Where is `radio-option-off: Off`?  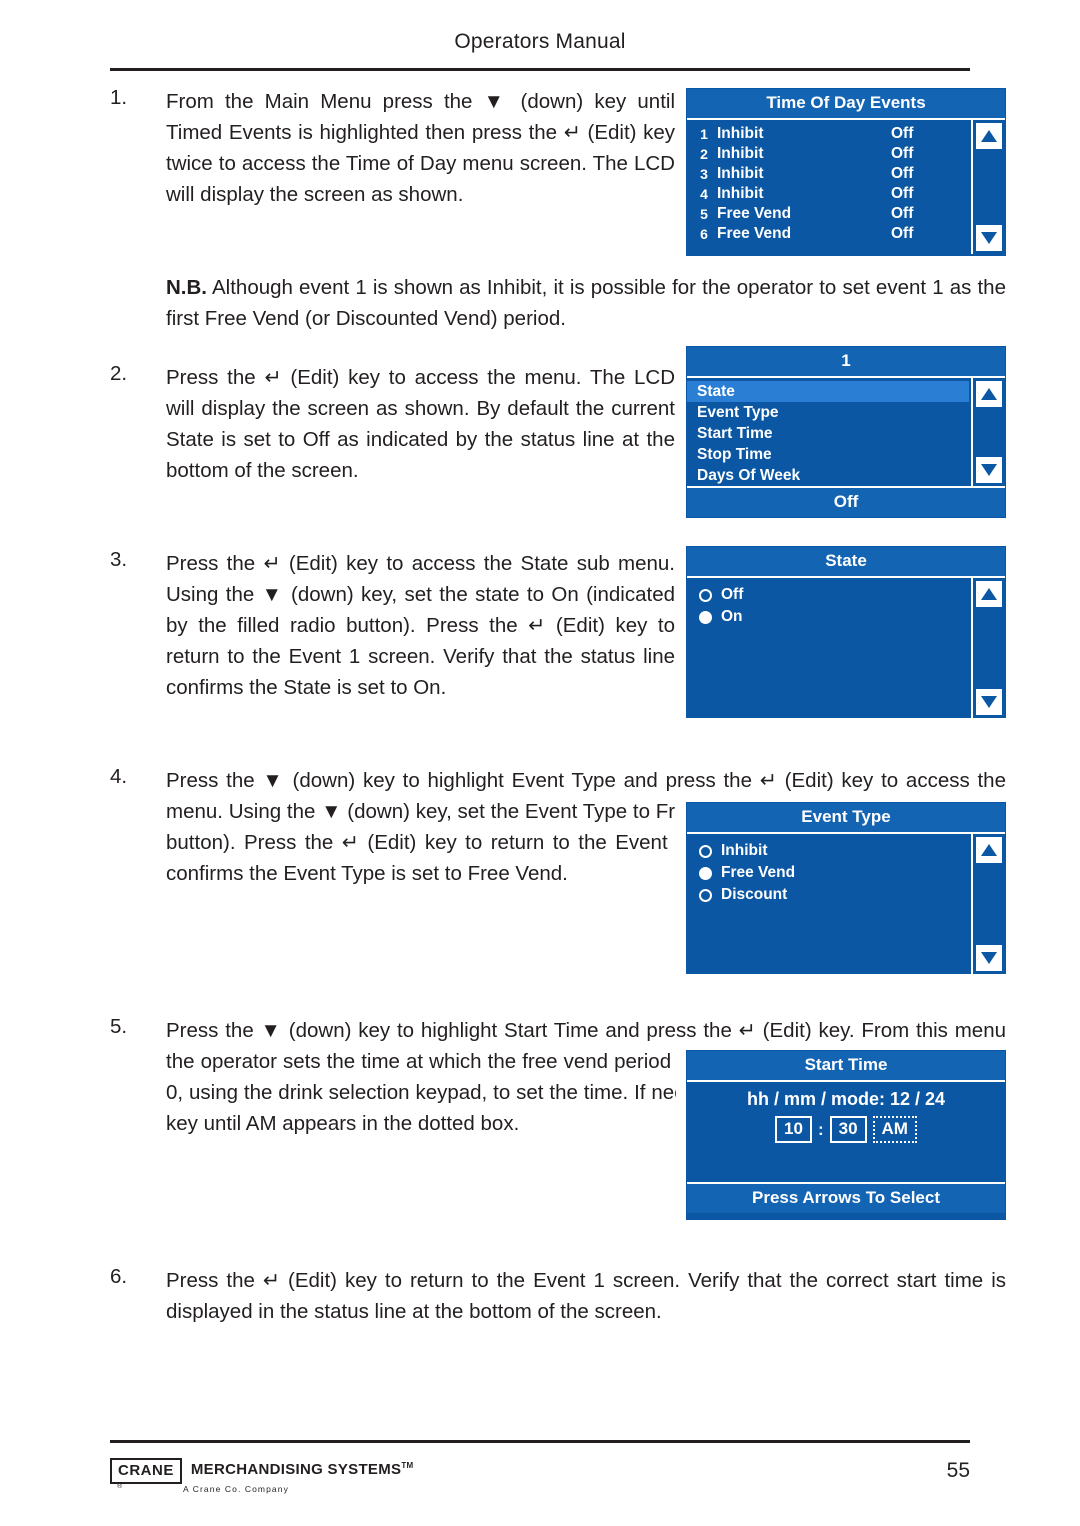
radio-option-off: Off is located at coordinates (828, 595).